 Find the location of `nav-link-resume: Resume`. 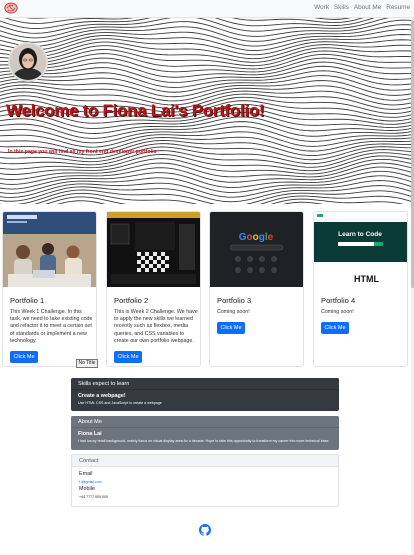

nav-link-resume: Resume is located at coordinates (398, 7).